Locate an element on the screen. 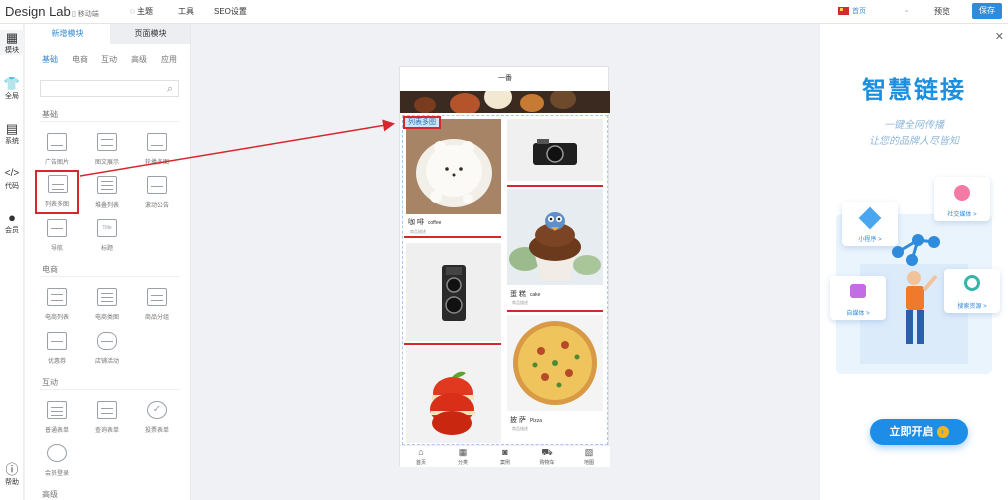 The height and width of the screenshot is (500, 1008). category-apps: 应用 is located at coordinates (169, 59).